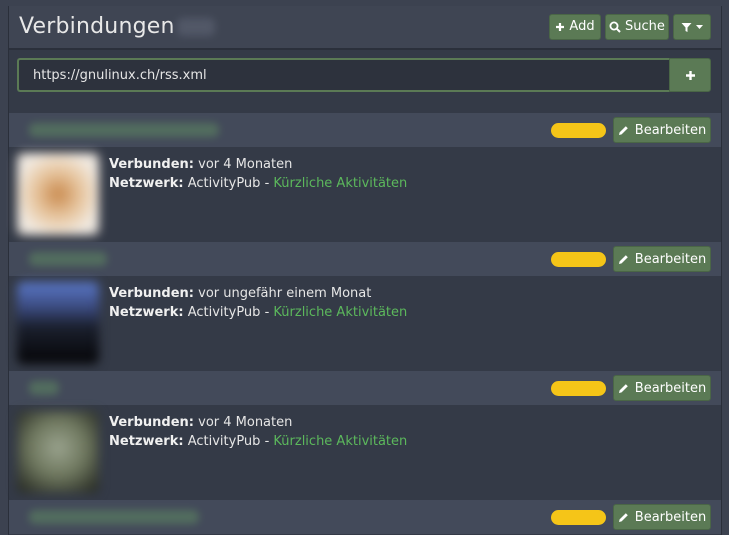  I want to click on add-button: Add, so click(575, 27).